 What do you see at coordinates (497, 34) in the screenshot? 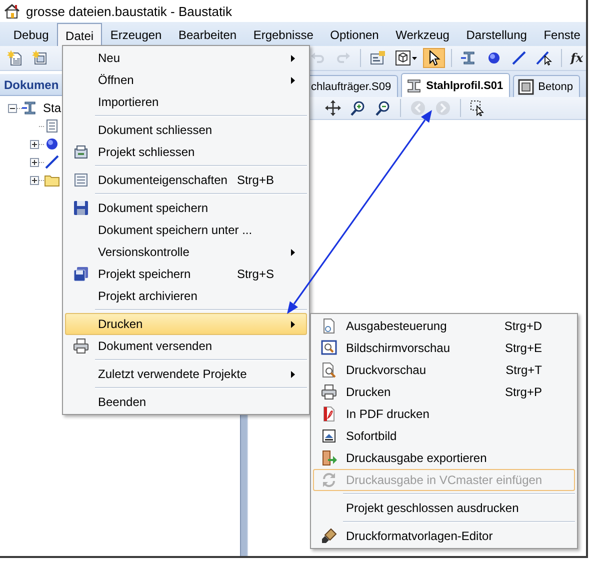
I see `menu-item: Darstellung` at bounding box center [497, 34].